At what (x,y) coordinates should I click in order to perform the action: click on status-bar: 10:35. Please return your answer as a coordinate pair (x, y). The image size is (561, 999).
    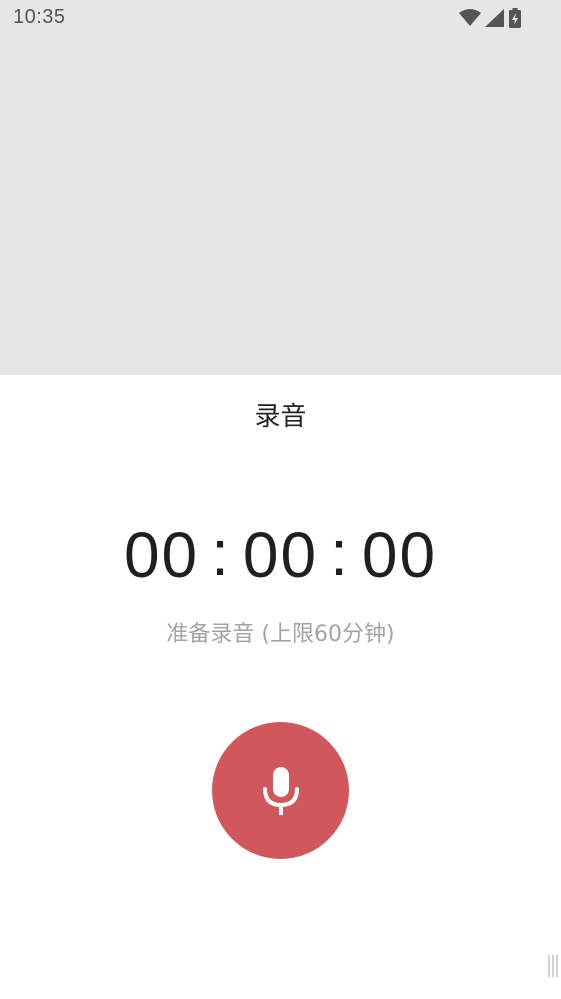
    Looking at the image, I should click on (280, 18).